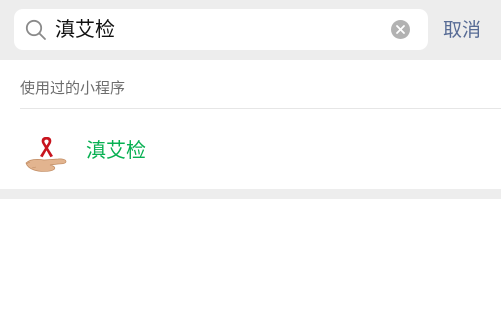 This screenshot has height=327, width=501. What do you see at coordinates (116, 150) in the screenshot?
I see `list-item-label: 滇艾检` at bounding box center [116, 150].